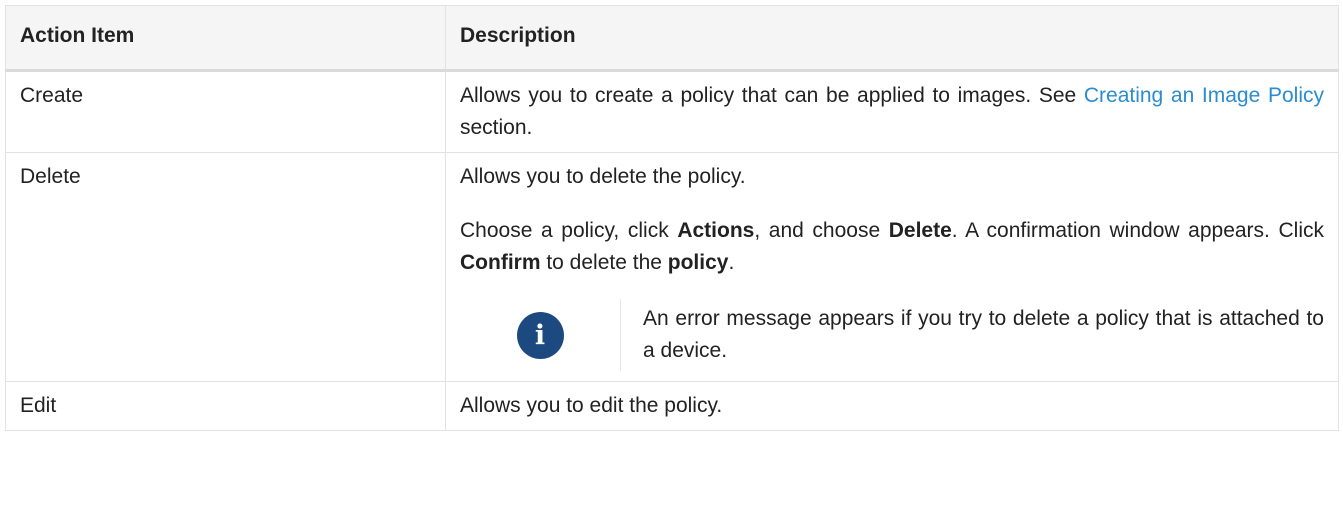 The image size is (1343, 515). What do you see at coordinates (77, 35) in the screenshot?
I see `header-action-item-label: Action Item` at bounding box center [77, 35].